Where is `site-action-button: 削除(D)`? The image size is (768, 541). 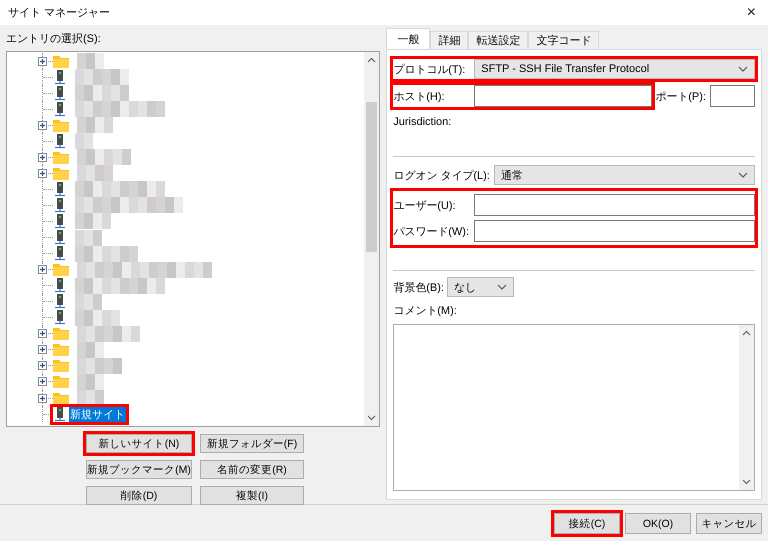 site-action-button: 削除(D) is located at coordinates (139, 495).